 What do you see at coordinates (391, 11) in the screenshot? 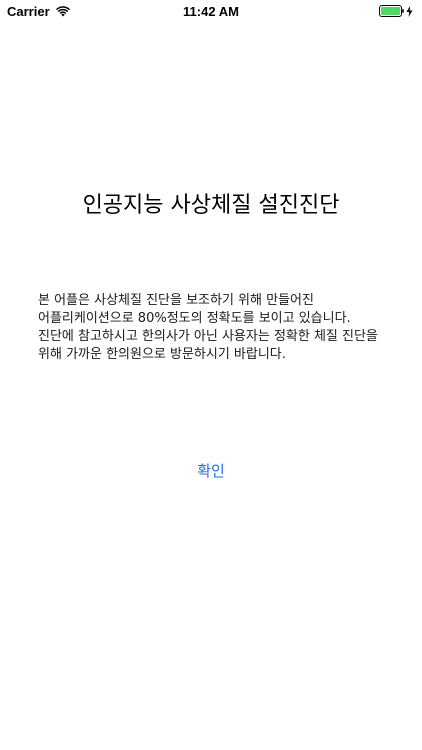
I see `battery-icon` at bounding box center [391, 11].